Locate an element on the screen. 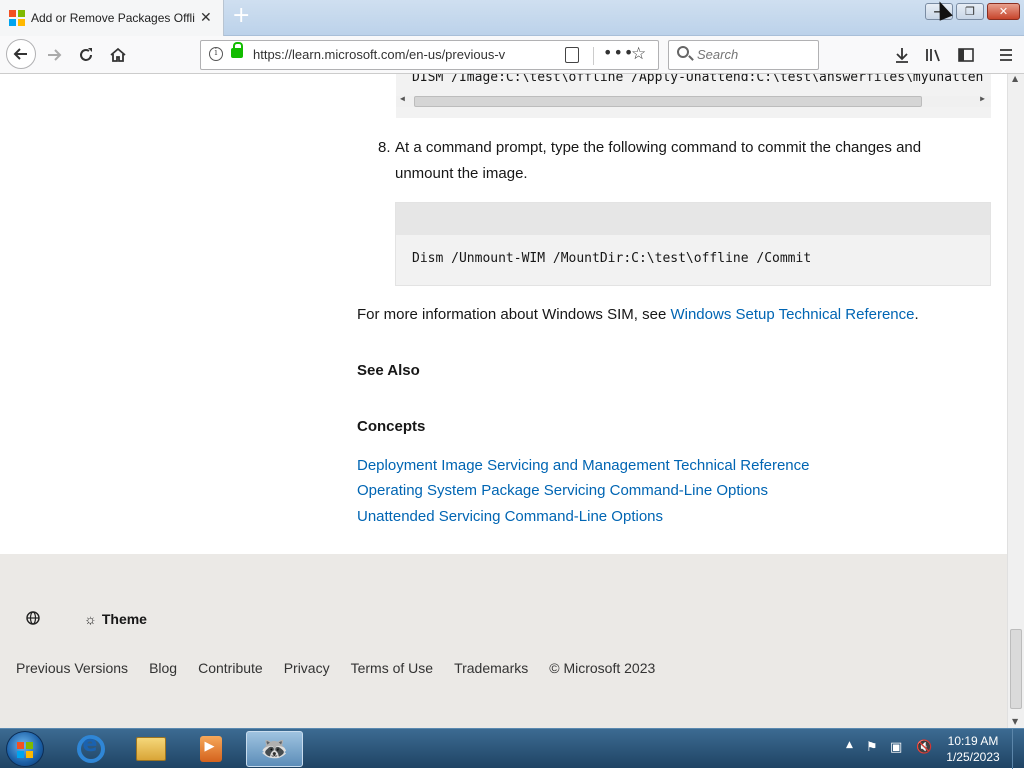  windows-logo-icon is located at coordinates (25, 750).